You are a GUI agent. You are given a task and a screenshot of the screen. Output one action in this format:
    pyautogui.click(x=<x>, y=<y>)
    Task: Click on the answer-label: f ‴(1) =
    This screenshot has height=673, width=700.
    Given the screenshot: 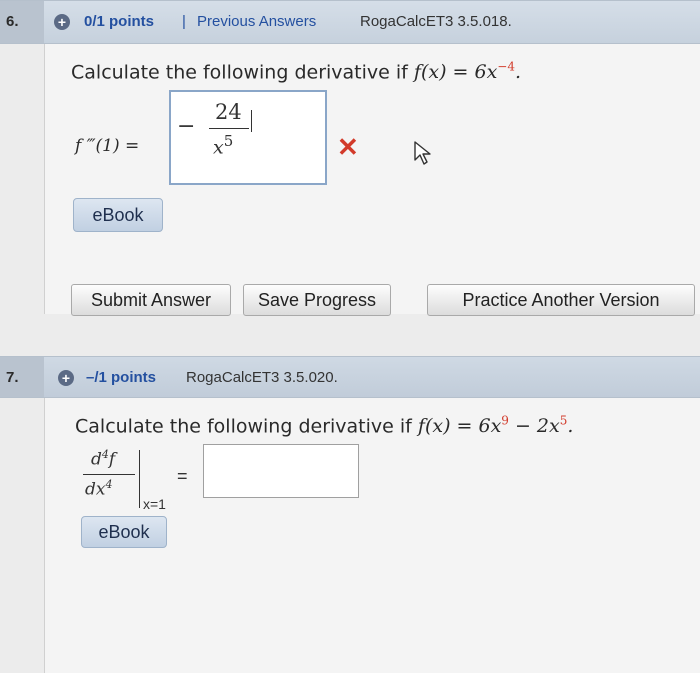 What is the action you would take?
    pyautogui.click(x=107, y=146)
    